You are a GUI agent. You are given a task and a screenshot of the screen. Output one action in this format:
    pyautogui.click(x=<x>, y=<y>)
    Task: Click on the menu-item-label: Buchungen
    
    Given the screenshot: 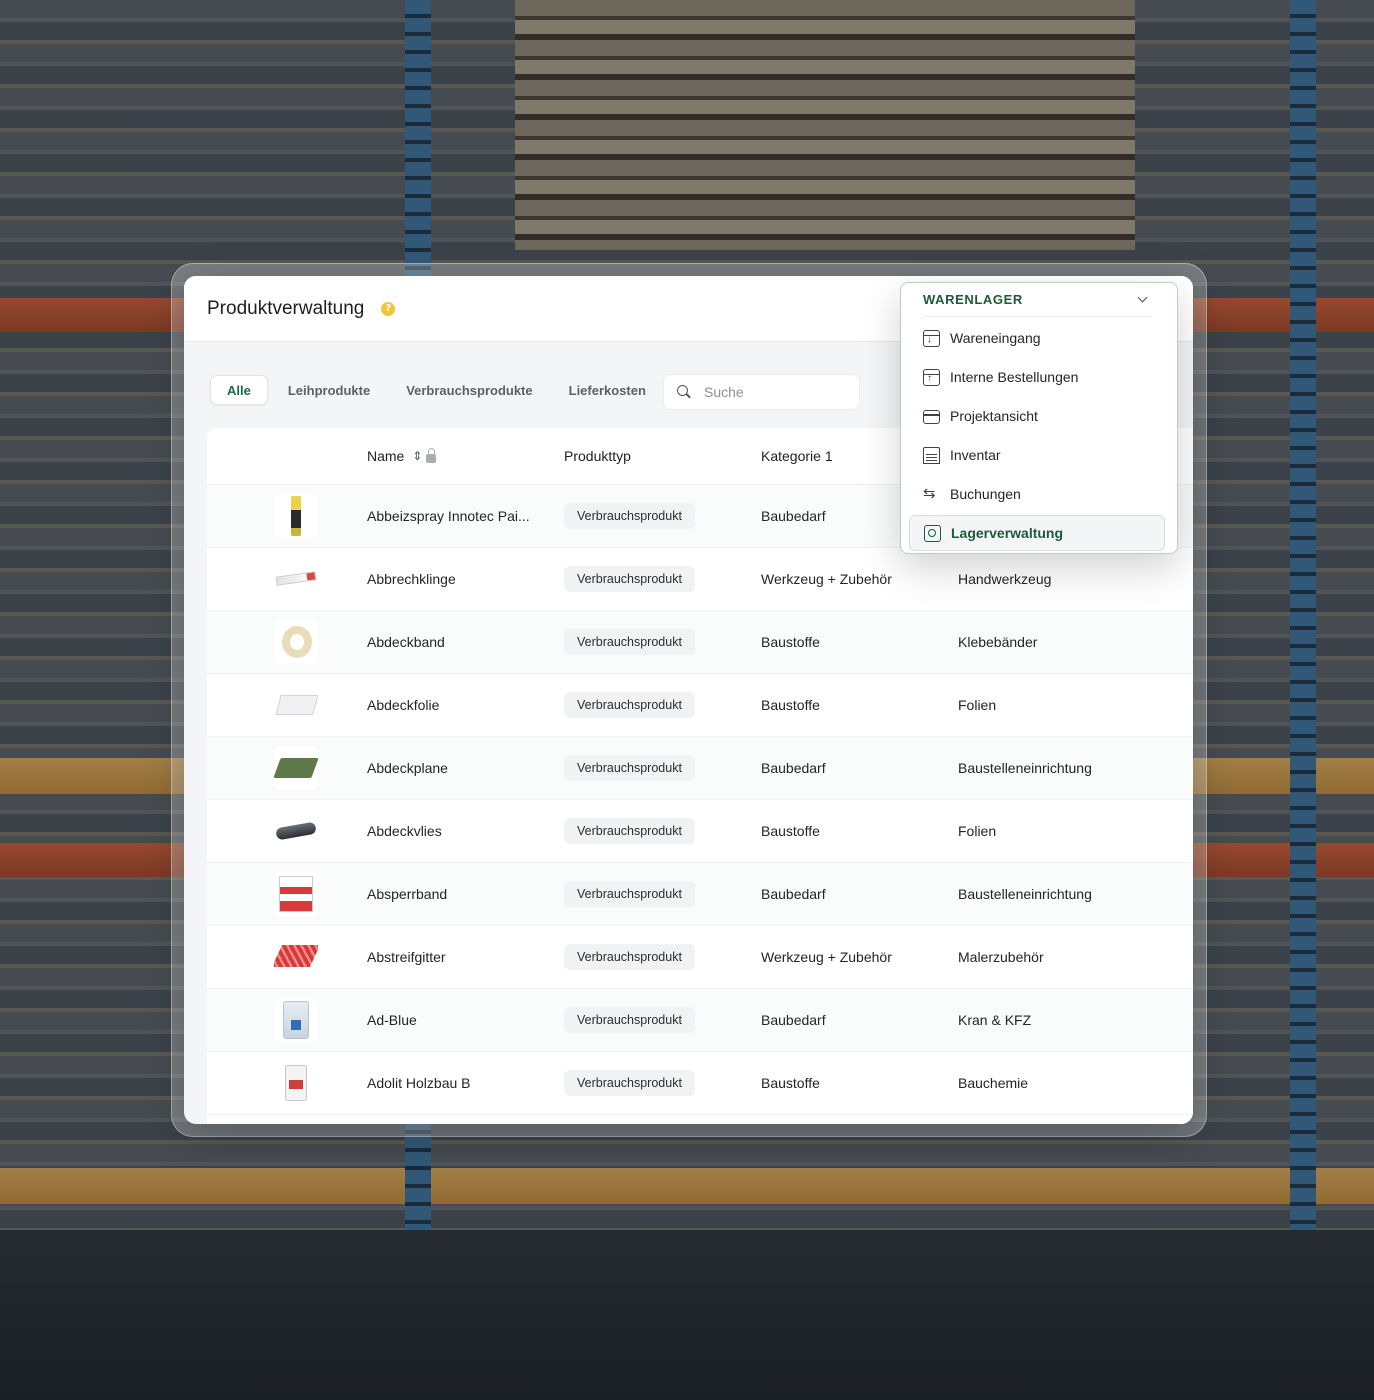 What is the action you would take?
    pyautogui.click(x=985, y=494)
    